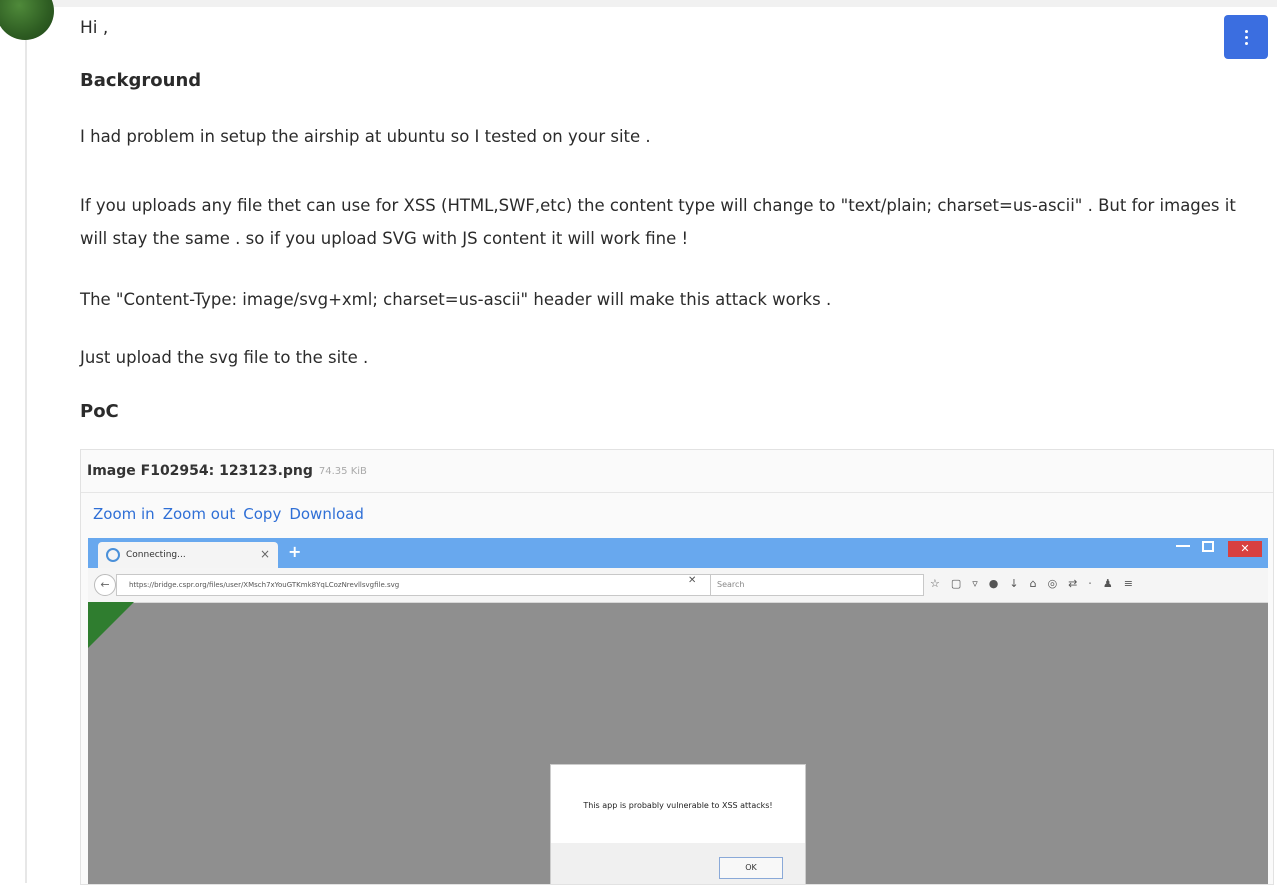 The image size is (1277, 885). I want to click on attachment-header: Image F102954: 123123.png 74.35 KiB, so click(677, 471).